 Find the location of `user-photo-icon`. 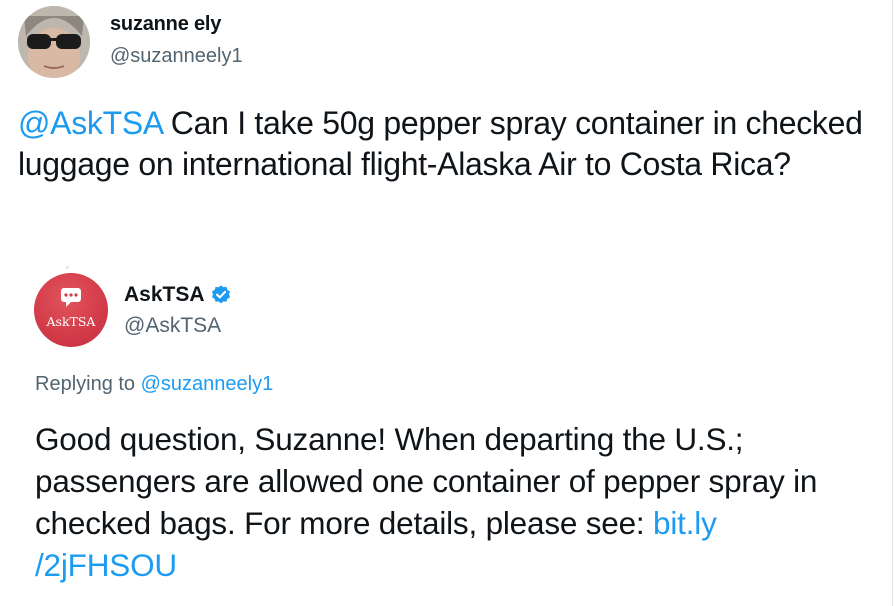

user-photo-icon is located at coordinates (54, 42).